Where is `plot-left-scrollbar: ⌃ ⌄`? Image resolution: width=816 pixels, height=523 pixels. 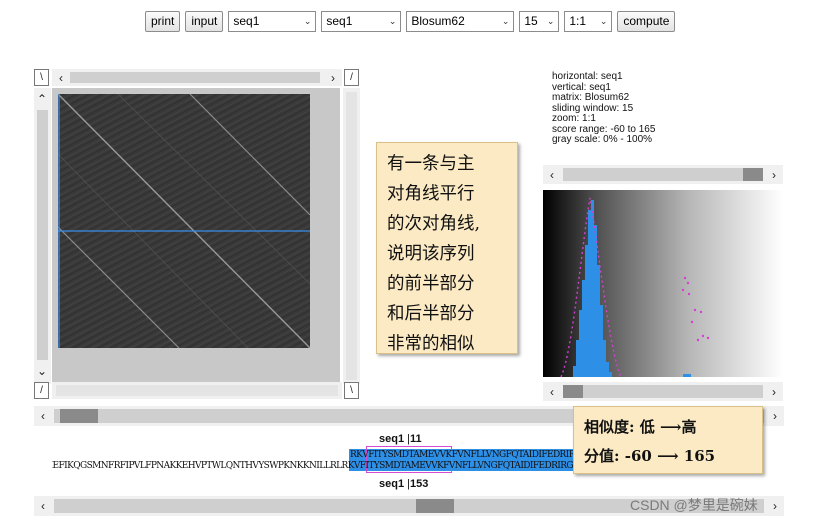 plot-left-scrollbar: ⌃ ⌄ is located at coordinates (42, 236).